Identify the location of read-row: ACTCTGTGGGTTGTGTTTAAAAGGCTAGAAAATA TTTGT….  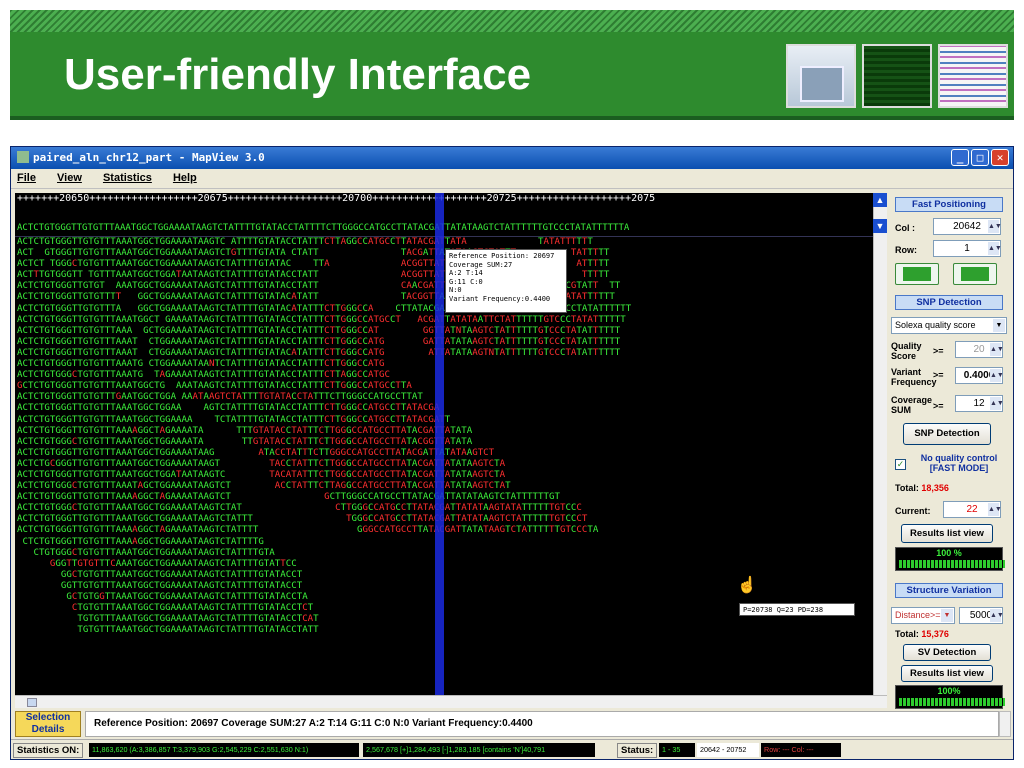
(445, 431).